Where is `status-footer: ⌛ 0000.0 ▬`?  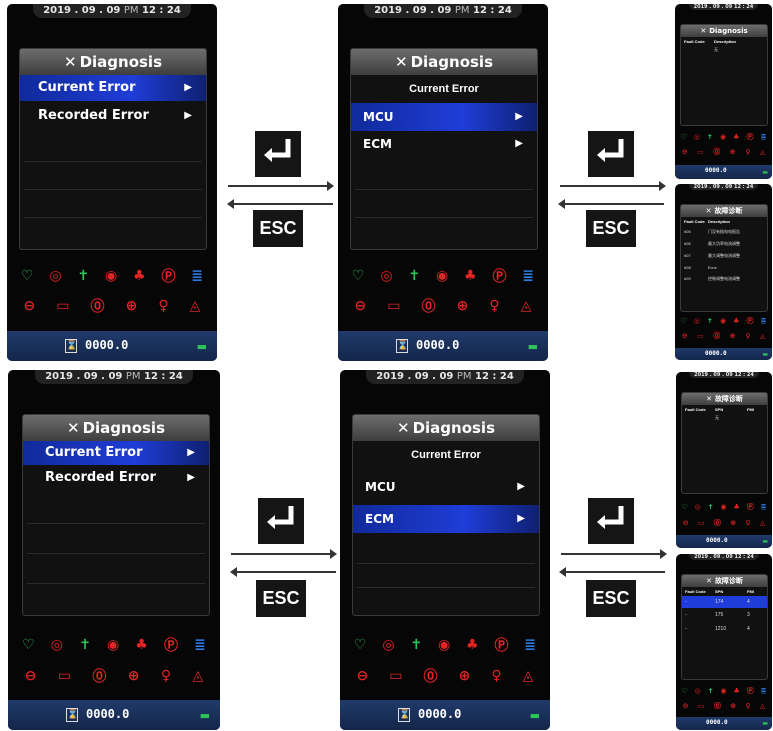
status-footer: ⌛ 0000.0 ▬ is located at coordinates (114, 715).